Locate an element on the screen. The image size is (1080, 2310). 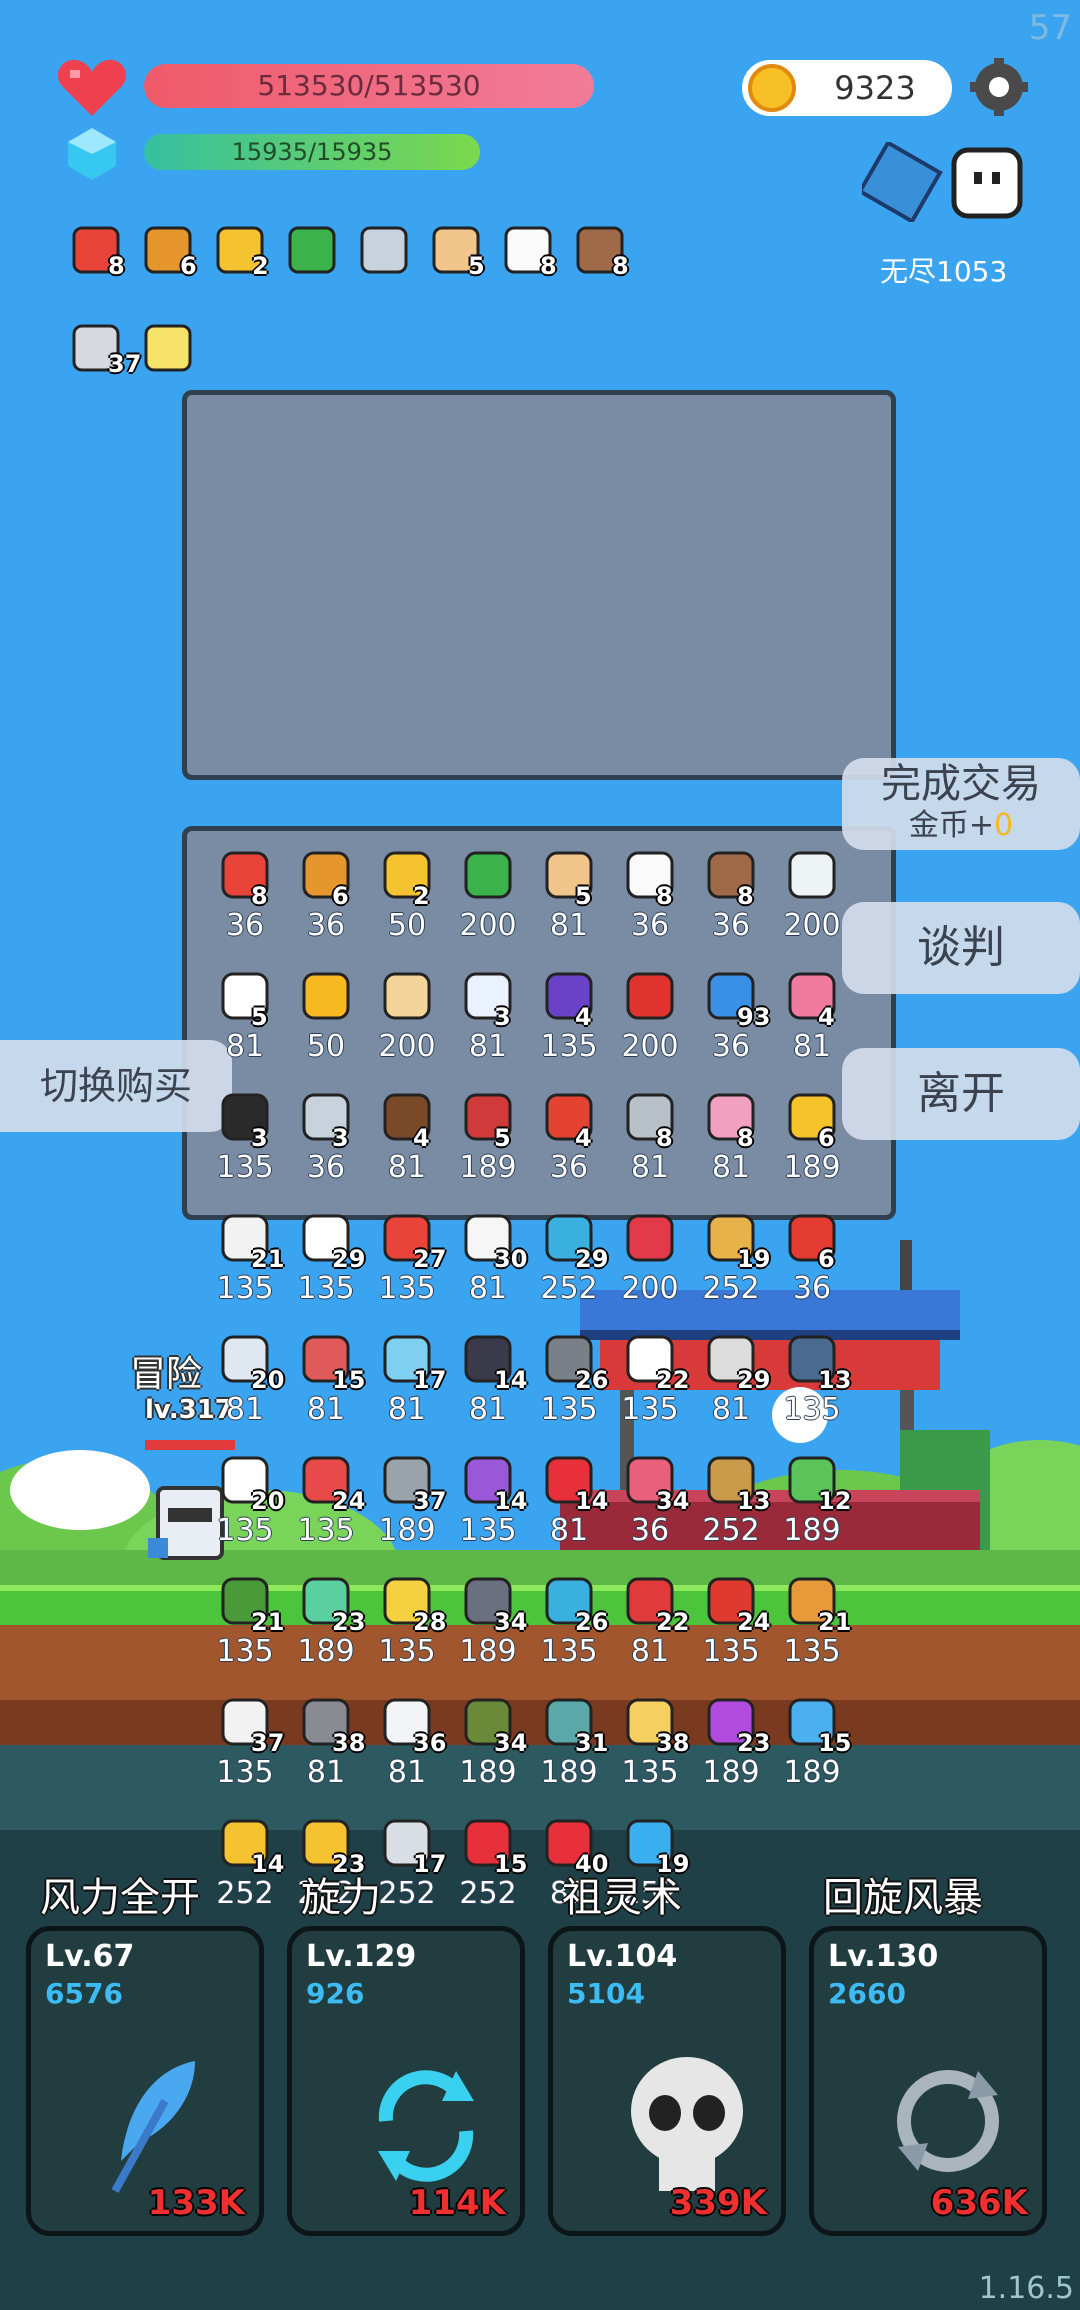
shop-item: 34 36 is located at coordinates (650, 1500).